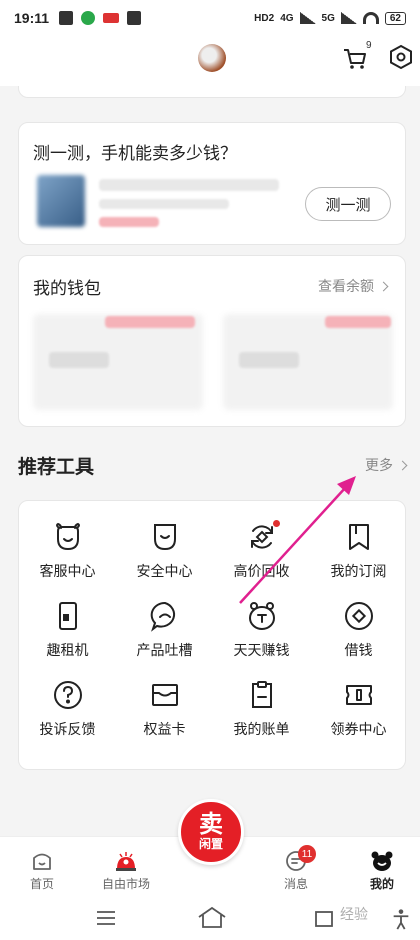 This screenshot has height=940, width=420. What do you see at coordinates (32, 18) in the screenshot?
I see `status-time: 19:11` at bounding box center [32, 18].